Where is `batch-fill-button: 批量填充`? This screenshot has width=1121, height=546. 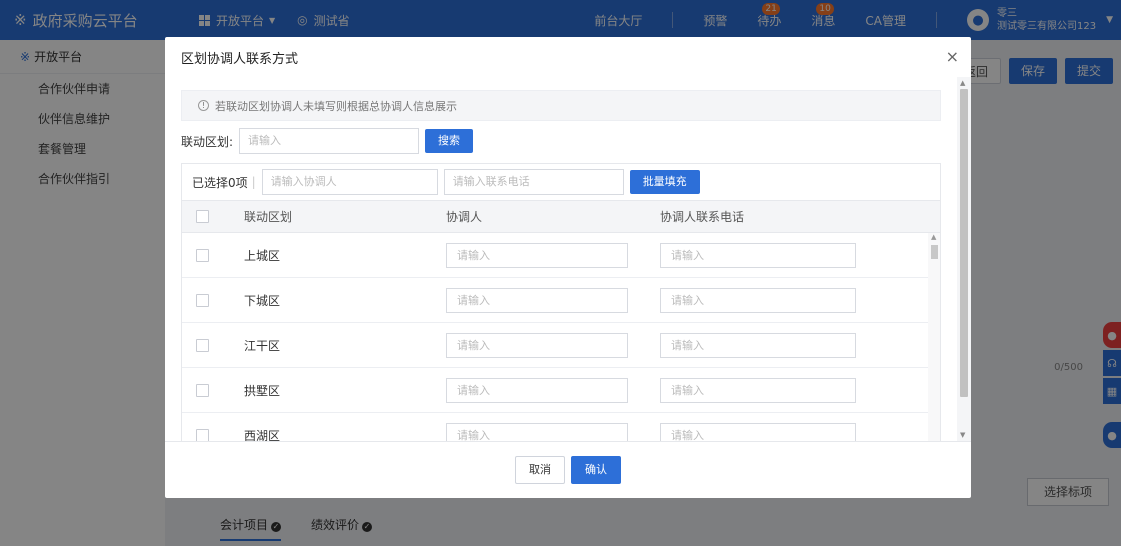
batch-fill-button: 批量填充 is located at coordinates (664, 182).